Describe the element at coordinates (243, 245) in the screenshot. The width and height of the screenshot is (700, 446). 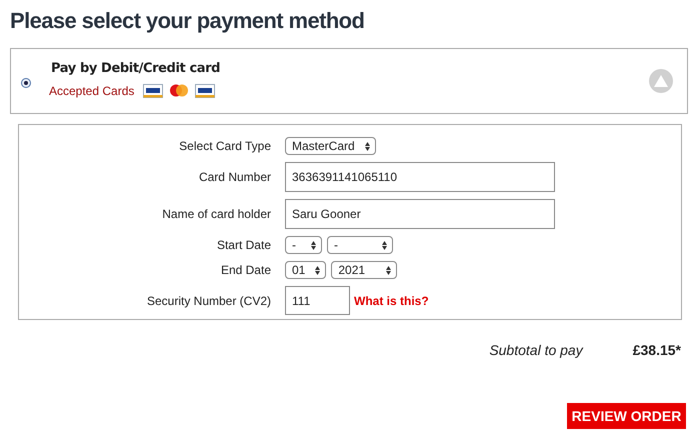
I see `field-label: Start Date` at that location.